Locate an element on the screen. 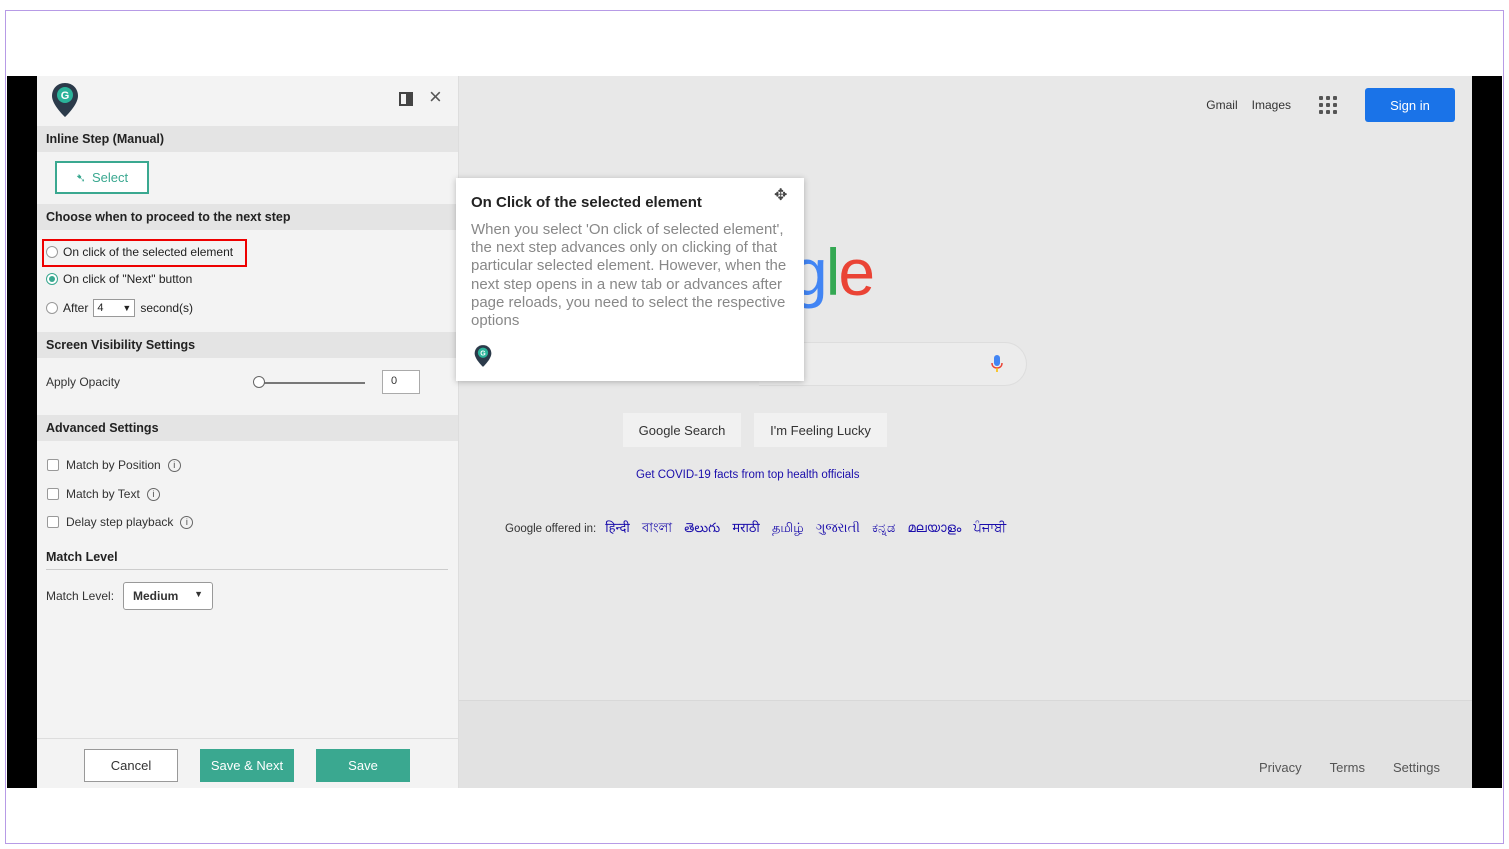  language-link: தமிழ் is located at coordinates (788, 527).